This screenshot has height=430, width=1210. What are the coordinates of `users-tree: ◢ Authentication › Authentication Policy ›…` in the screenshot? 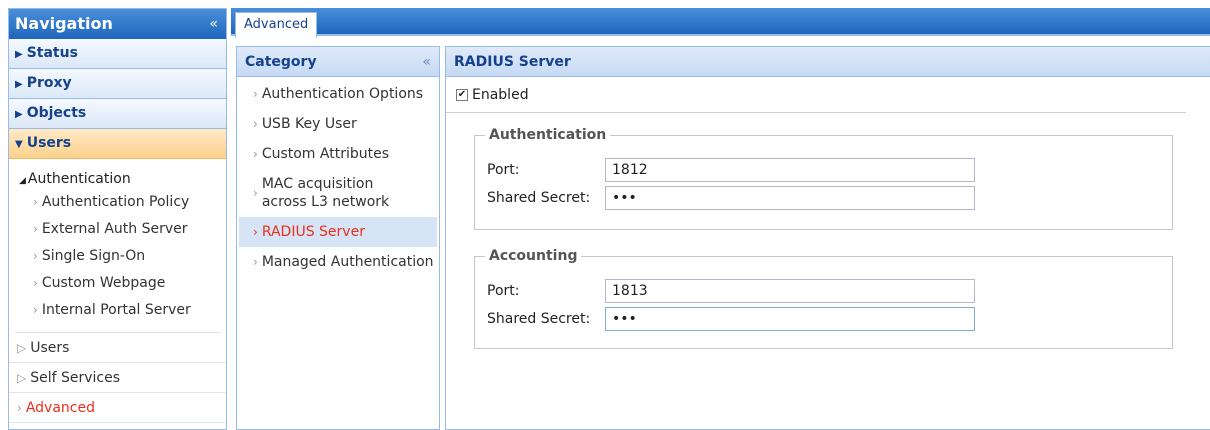 It's located at (117, 291).